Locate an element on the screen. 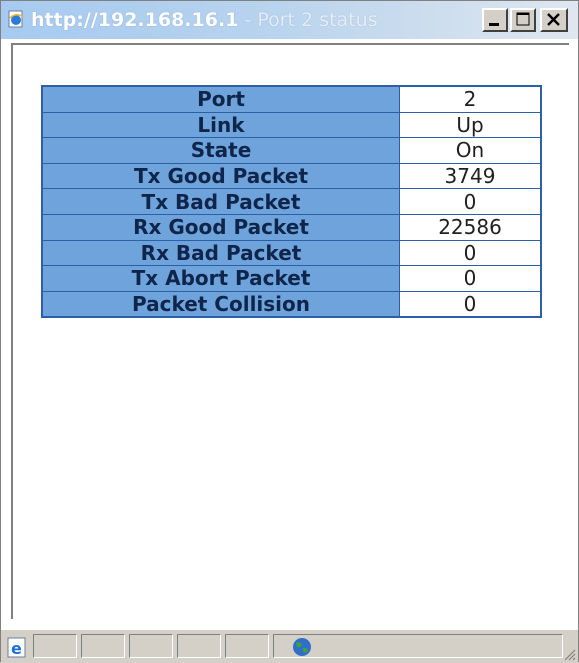 This screenshot has width=579, height=663. status-label: Rx Good Packet is located at coordinates (220, 227).